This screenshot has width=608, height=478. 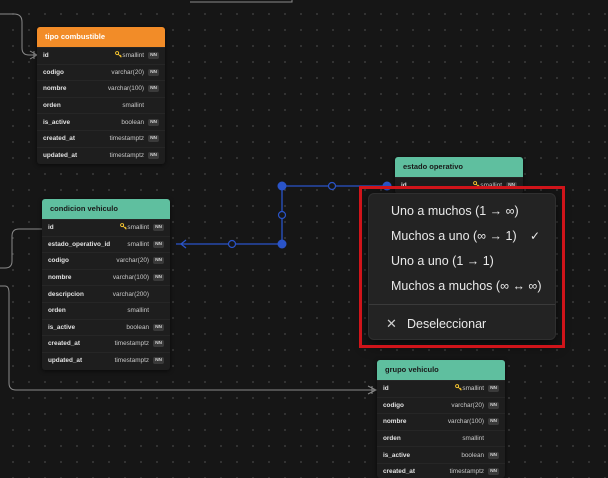 I want to click on menu-divider, so click(x=462, y=304).